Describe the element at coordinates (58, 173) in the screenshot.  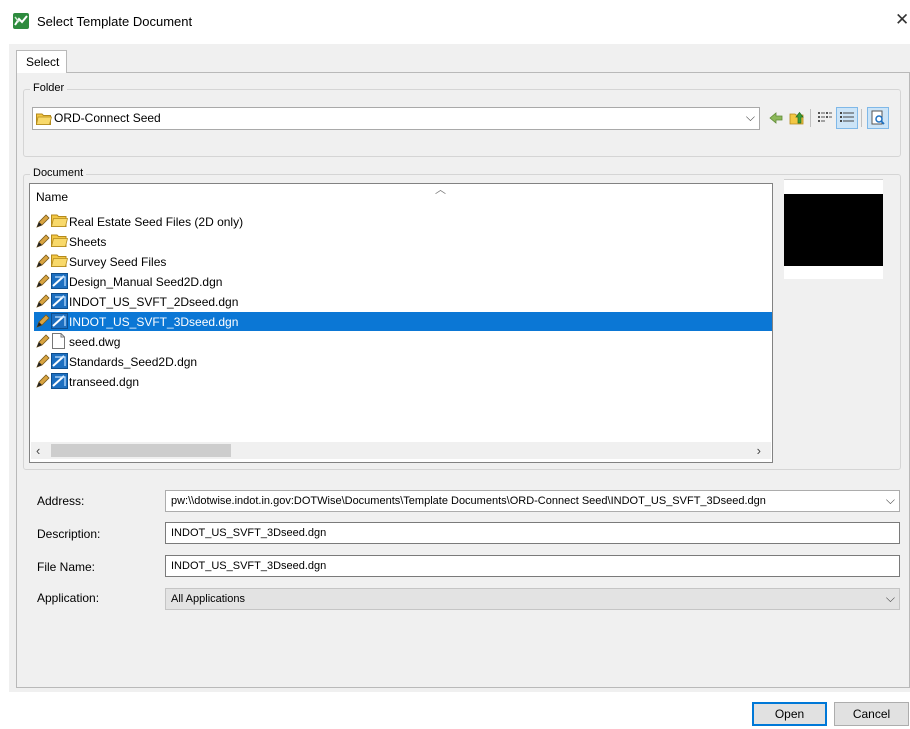
I see `document-group-label: Document` at that location.